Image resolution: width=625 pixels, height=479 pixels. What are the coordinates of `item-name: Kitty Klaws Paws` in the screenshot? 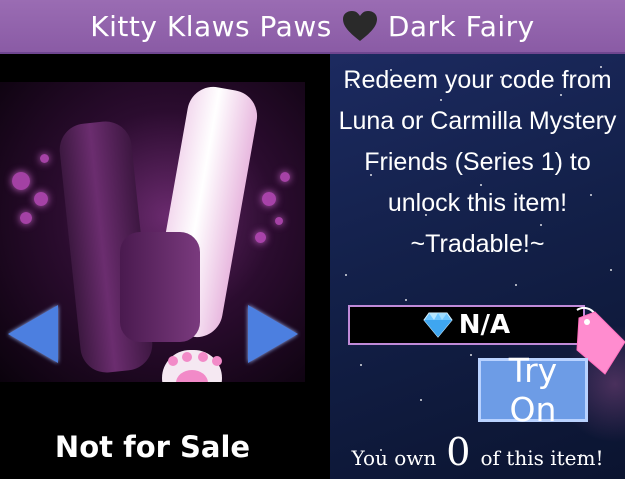 It's located at (211, 26).